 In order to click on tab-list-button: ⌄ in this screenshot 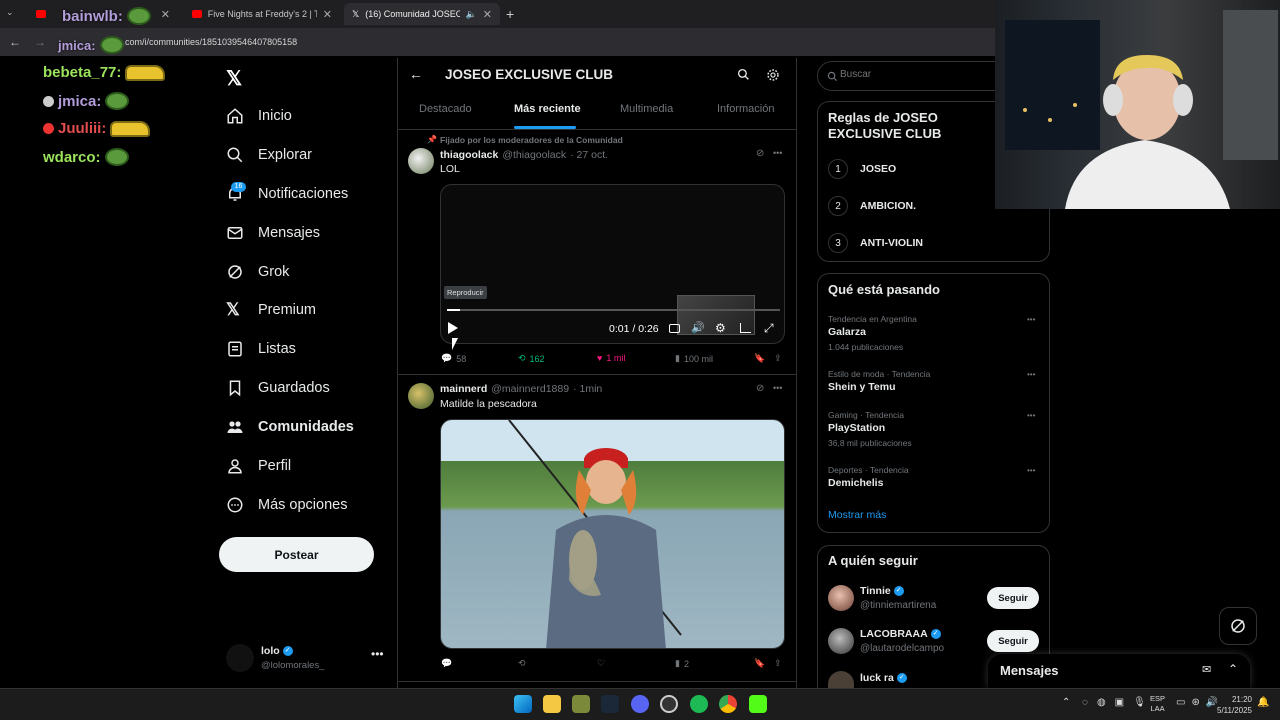, I will do `click(13, 14)`.